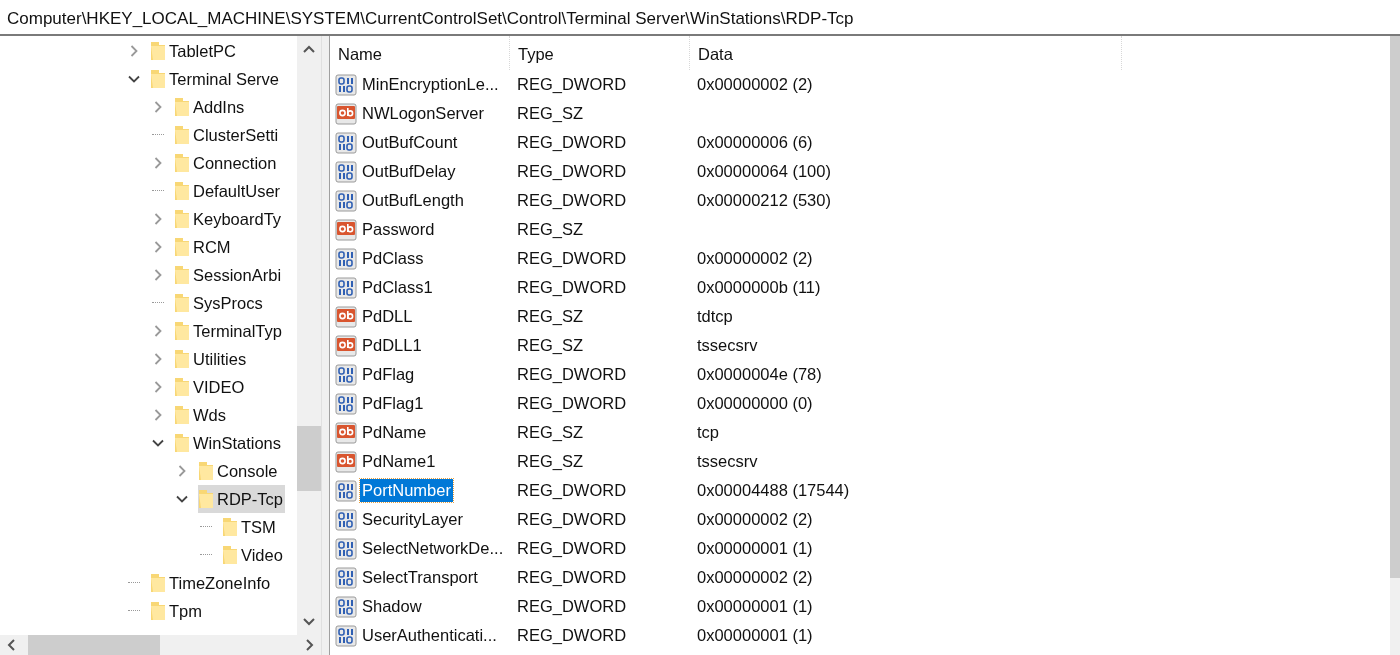 This screenshot has width=1400, height=655. What do you see at coordinates (700, 18) in the screenshot?
I see `address-bar: Computer\HKEY_LOCAL_MACHINE\SYSTEM\CurrentControlSet\Control\Terminal Server\WinStations\RDP-Tcp` at bounding box center [700, 18].